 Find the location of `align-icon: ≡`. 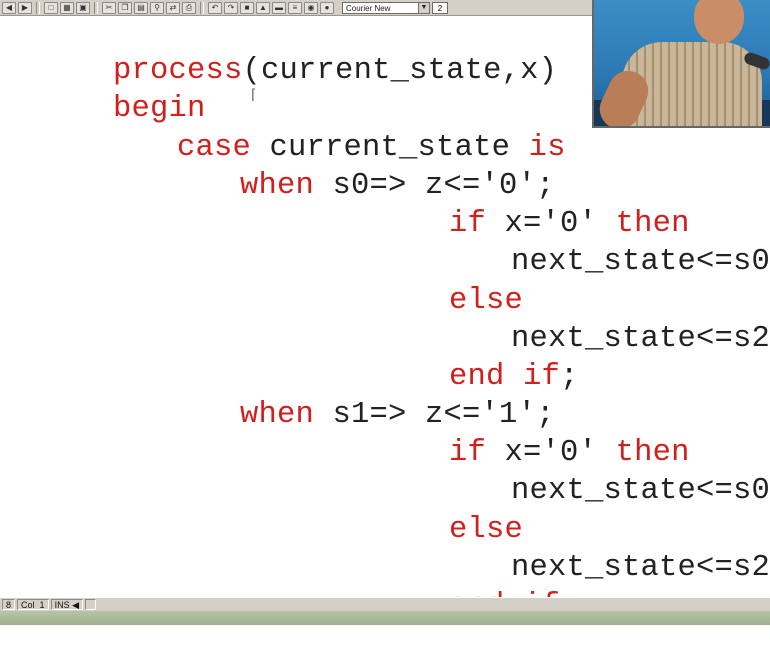

align-icon: ≡ is located at coordinates (295, 7).